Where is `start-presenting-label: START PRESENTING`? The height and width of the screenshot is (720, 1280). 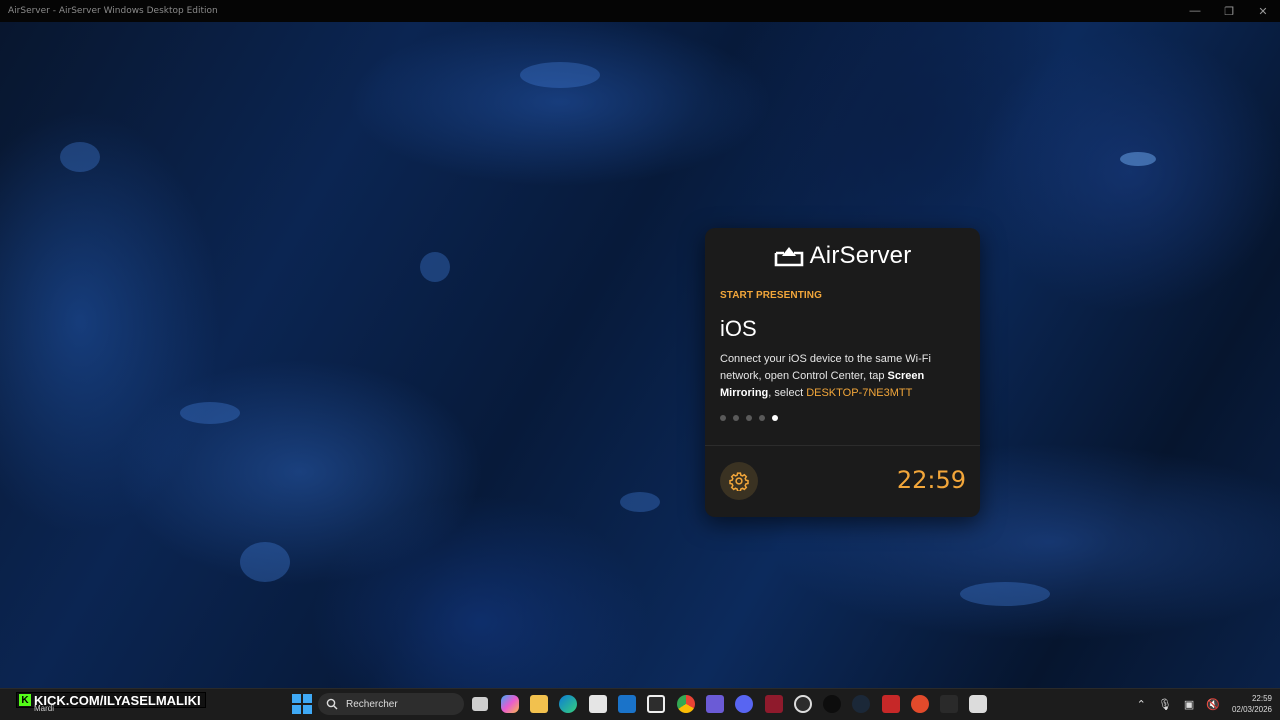
start-presenting-label: START PRESENTING is located at coordinates (771, 295).